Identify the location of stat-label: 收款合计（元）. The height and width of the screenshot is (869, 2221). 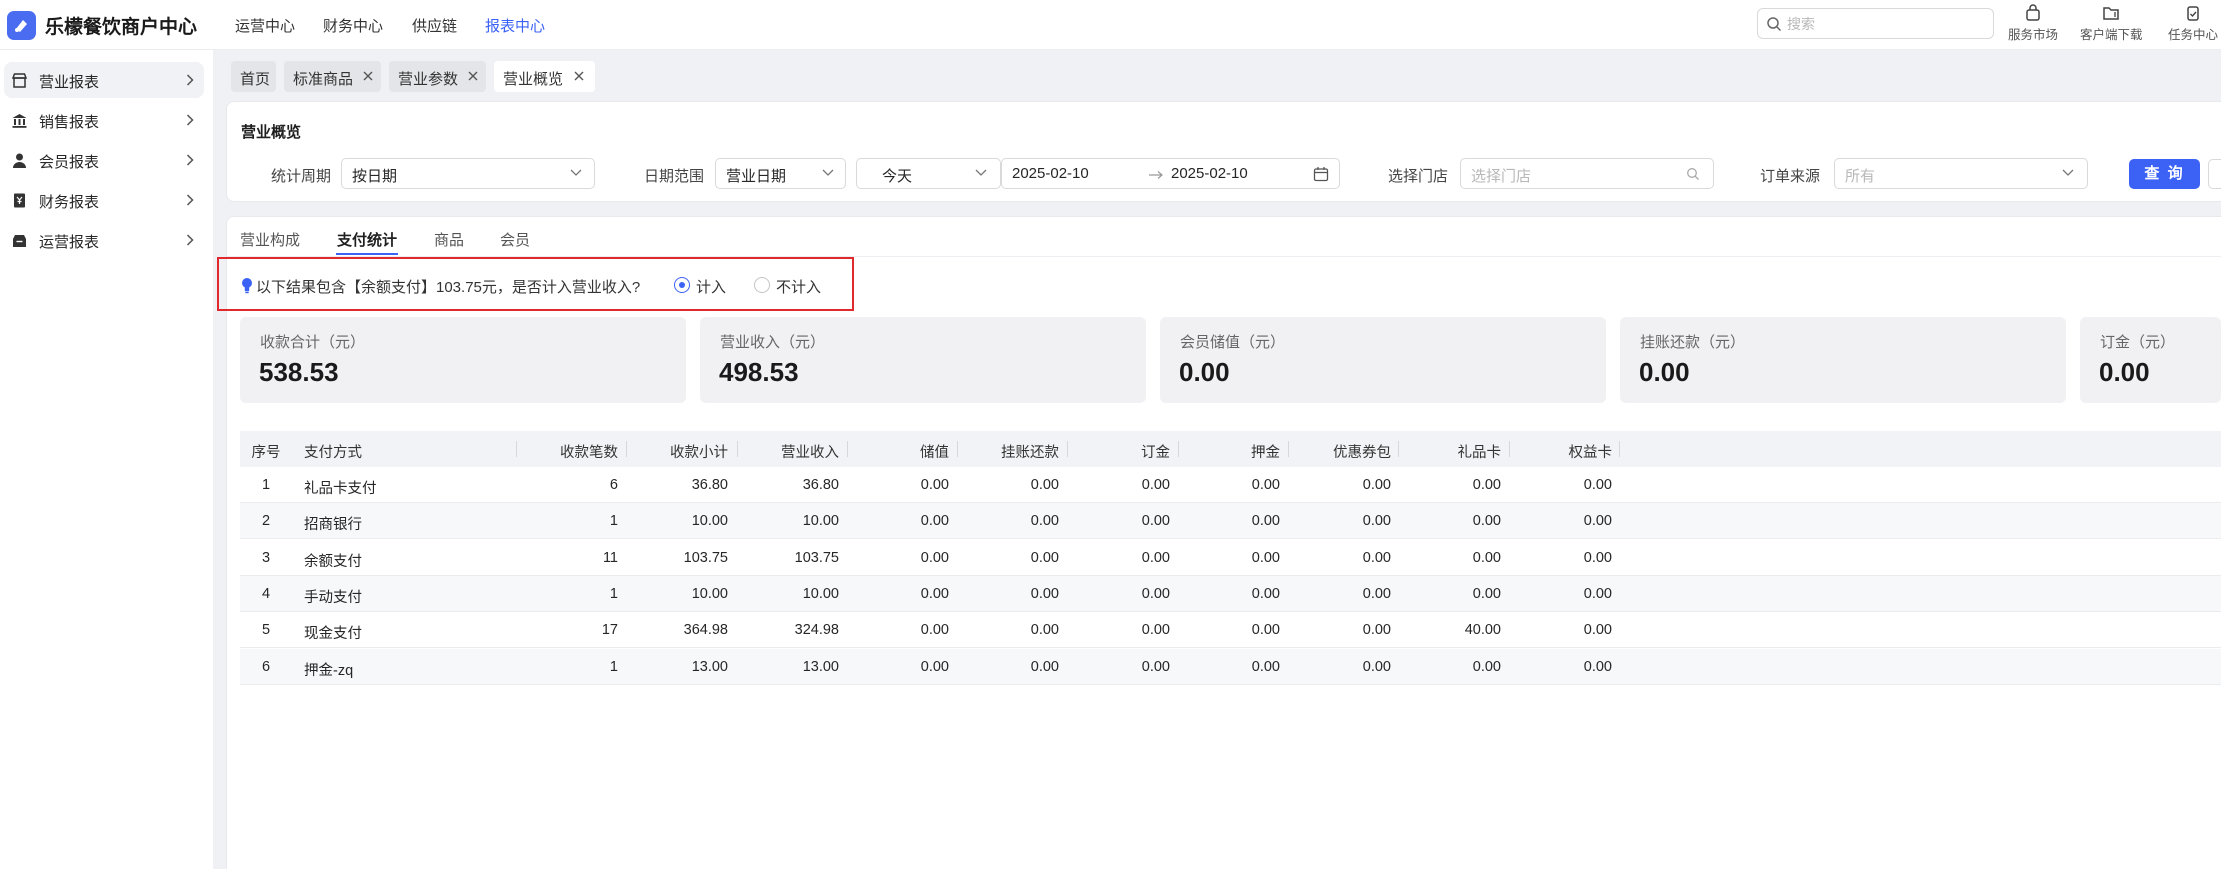
(313, 342).